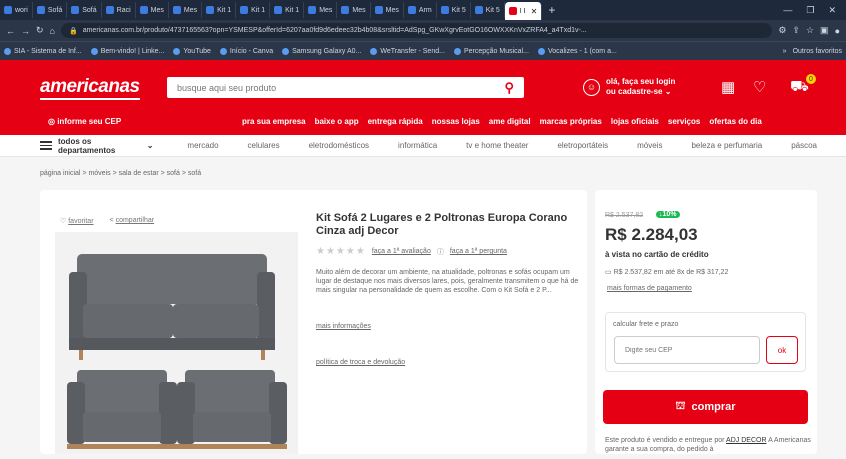  What do you see at coordinates (705, 407) in the screenshot?
I see `buy-button: ⛫ comprar` at bounding box center [705, 407].